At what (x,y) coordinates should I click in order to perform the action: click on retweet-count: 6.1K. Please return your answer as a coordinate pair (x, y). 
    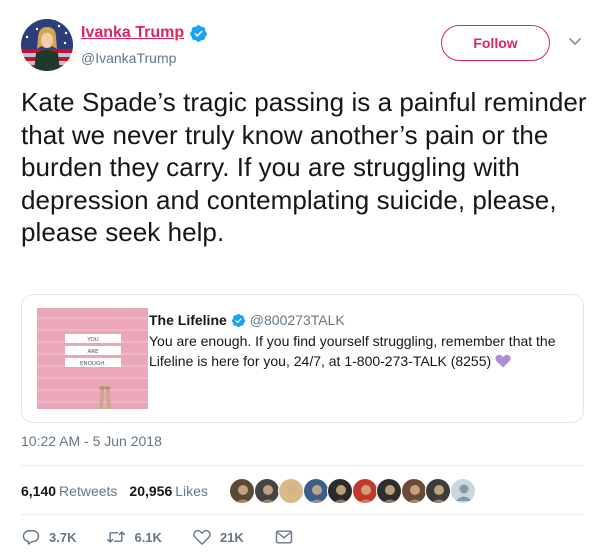
    Looking at the image, I should click on (148, 537).